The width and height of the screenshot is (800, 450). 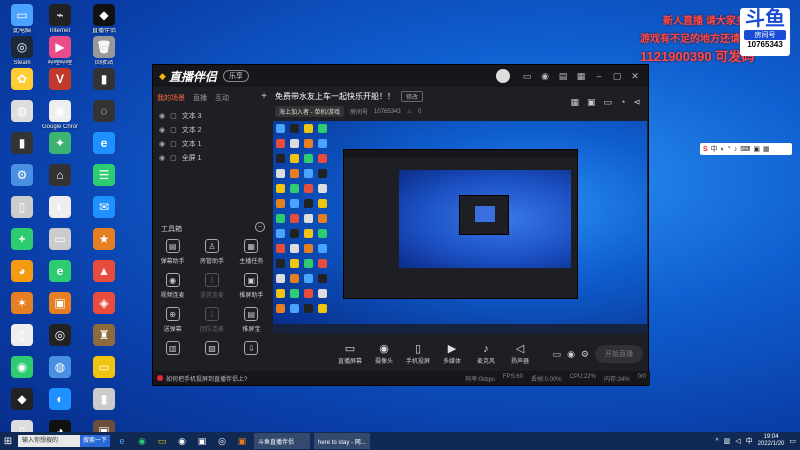 What do you see at coordinates (104, 272) in the screenshot?
I see `desktop-icon: ▲` at bounding box center [104, 272].